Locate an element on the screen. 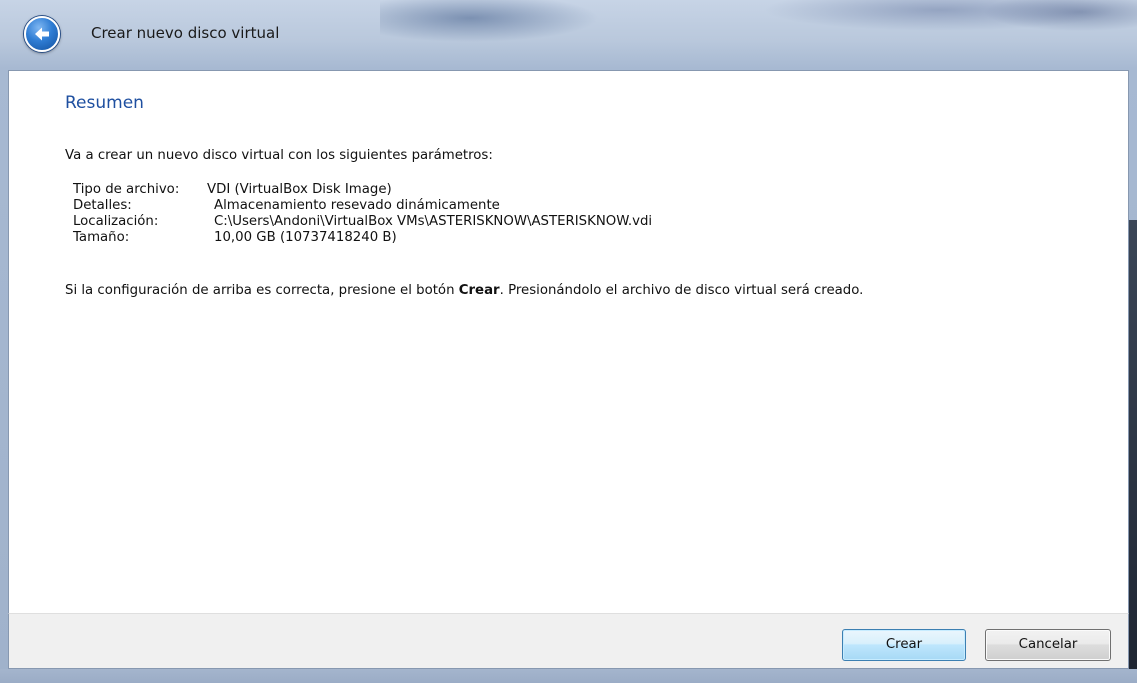 This screenshot has width=1137, height=683. window-bottom-edge is located at coordinates (568, 676).